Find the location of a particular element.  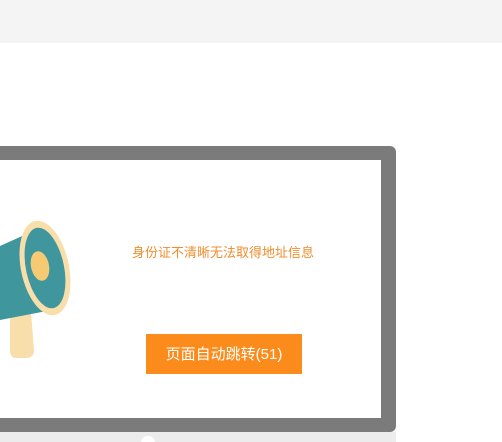

auto-redirect-button: 页面自动跳转(51) is located at coordinates (224, 354).